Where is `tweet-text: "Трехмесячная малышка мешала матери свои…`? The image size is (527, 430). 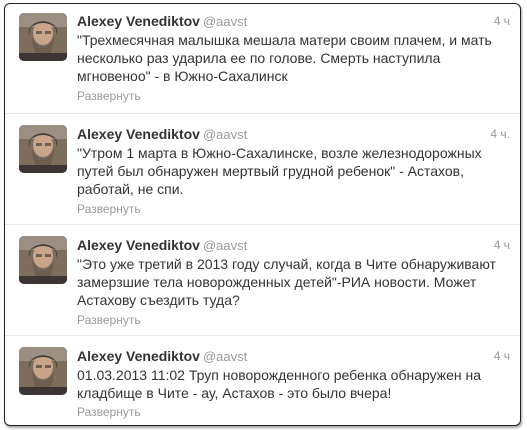 tweet-text: "Трехмесячная малышка мешала матери свои… is located at coordinates (284, 58).